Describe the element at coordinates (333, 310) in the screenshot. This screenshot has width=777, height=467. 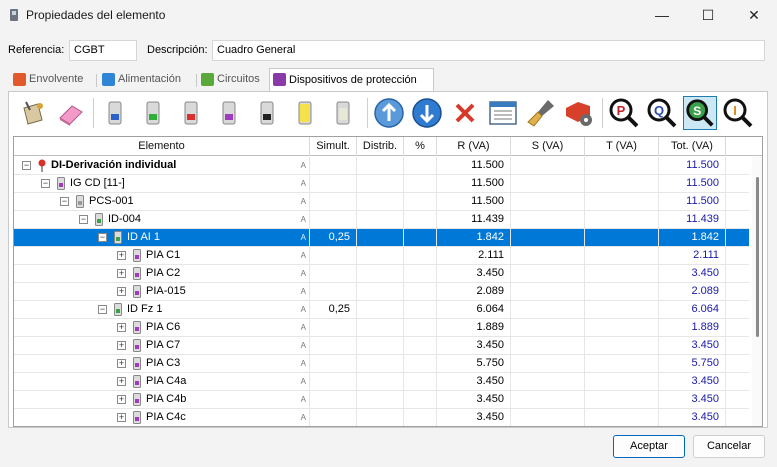
I see `cell-simult: 0,25` at that location.